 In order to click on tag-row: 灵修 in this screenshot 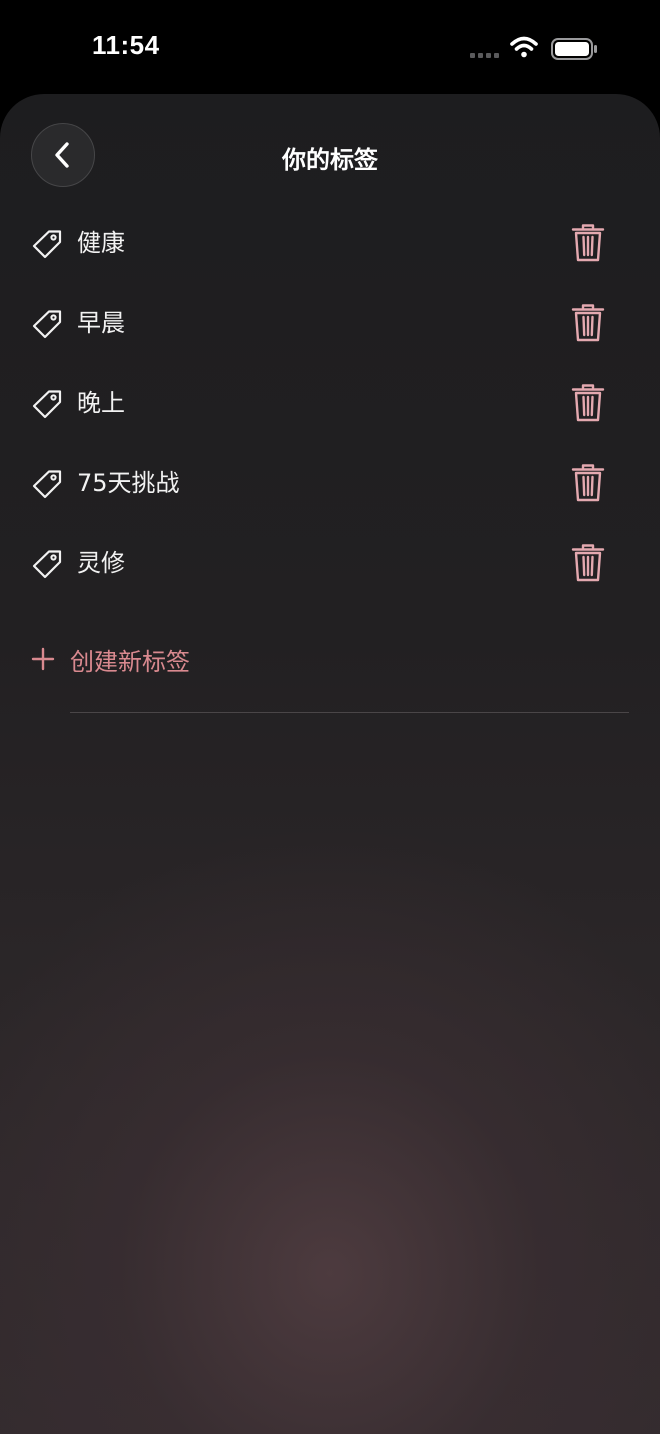, I will do `click(330, 564)`.